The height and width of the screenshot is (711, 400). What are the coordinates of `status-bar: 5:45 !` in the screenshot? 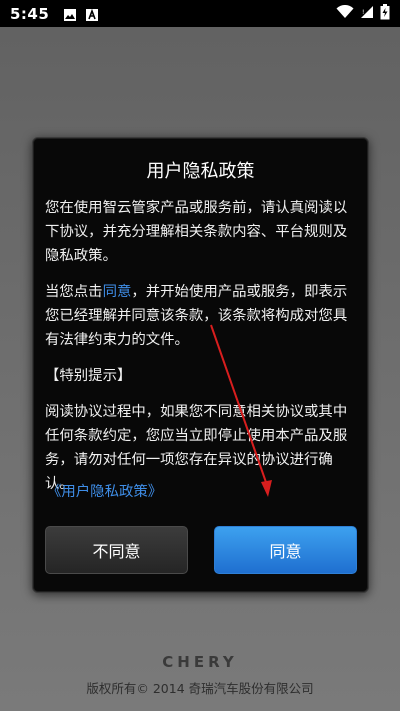 It's located at (200, 13).